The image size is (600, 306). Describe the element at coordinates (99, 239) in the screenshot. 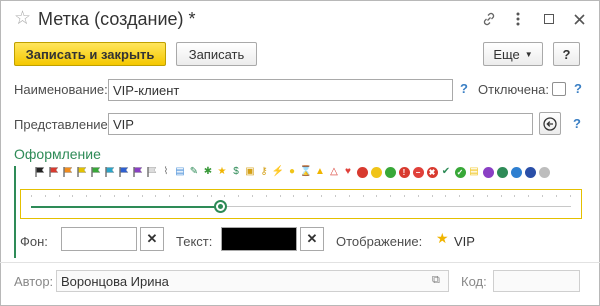

I see `background-color-field` at that location.